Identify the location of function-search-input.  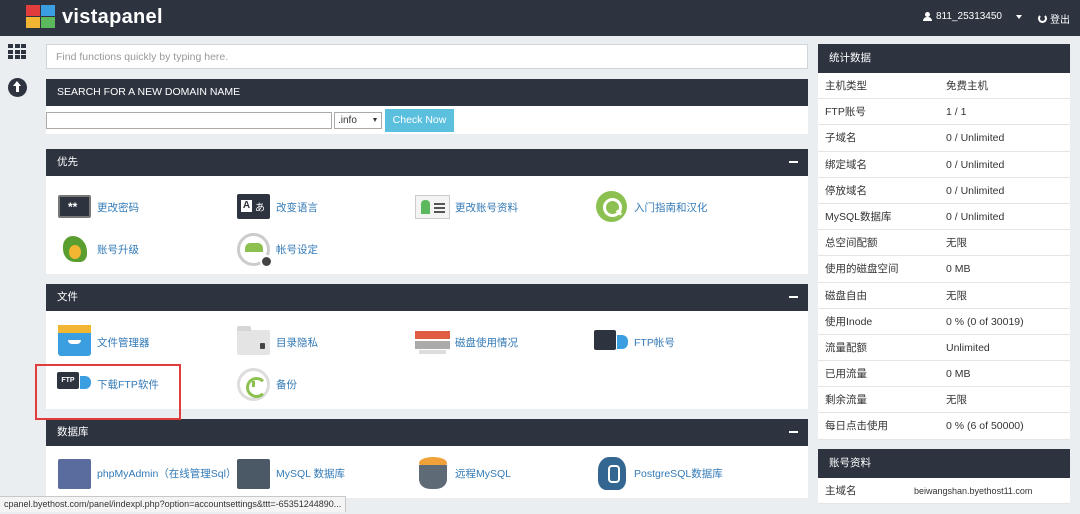
(427, 56).